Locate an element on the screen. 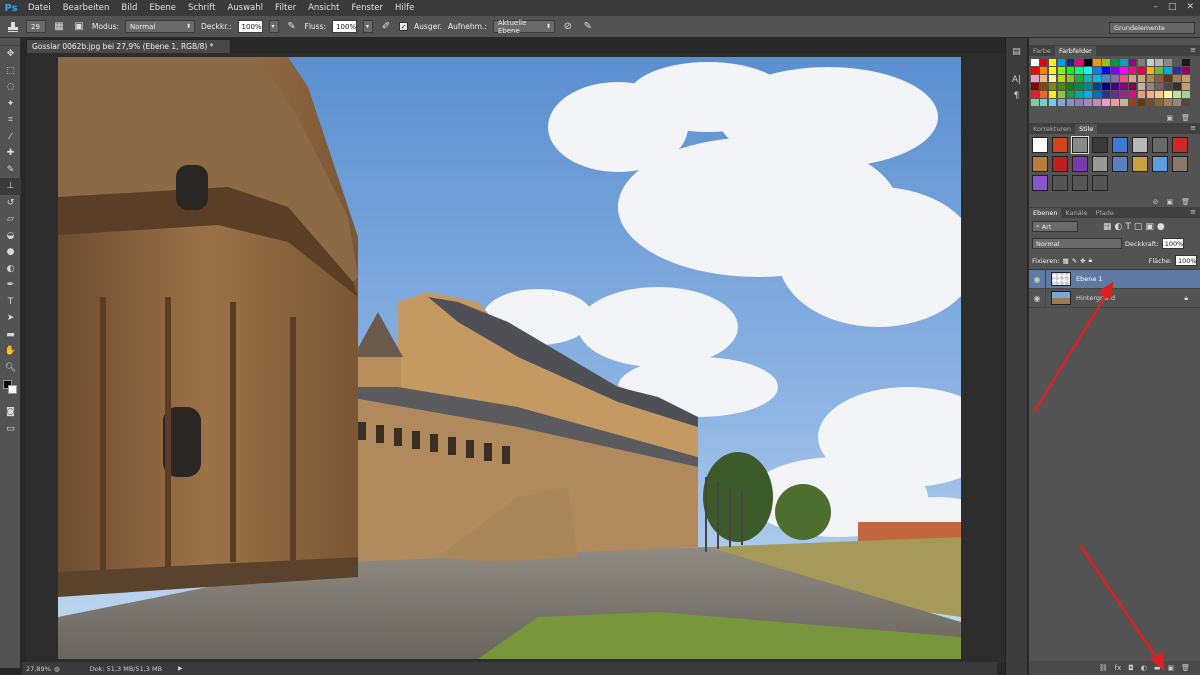 Image resolution: width=1200 pixels, height=675 pixels. type-filter-icon: T is located at coordinates (1128, 227).